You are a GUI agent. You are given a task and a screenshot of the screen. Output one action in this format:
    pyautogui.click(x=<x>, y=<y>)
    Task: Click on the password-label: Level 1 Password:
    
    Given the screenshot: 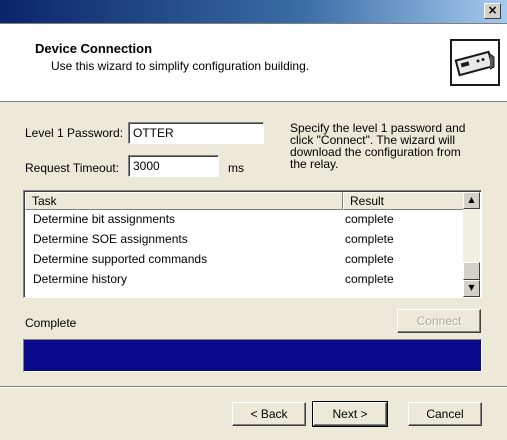 What is the action you would take?
    pyautogui.click(x=74, y=133)
    